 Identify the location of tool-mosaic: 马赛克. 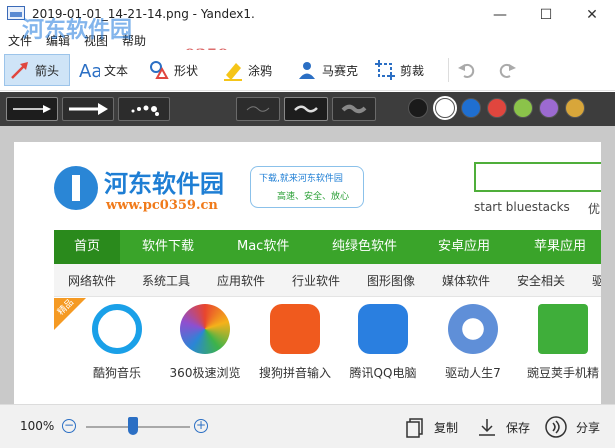
(332, 70).